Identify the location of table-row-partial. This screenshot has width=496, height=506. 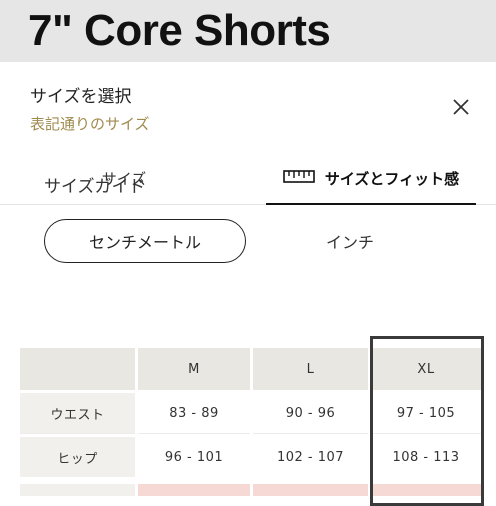
(77, 490).